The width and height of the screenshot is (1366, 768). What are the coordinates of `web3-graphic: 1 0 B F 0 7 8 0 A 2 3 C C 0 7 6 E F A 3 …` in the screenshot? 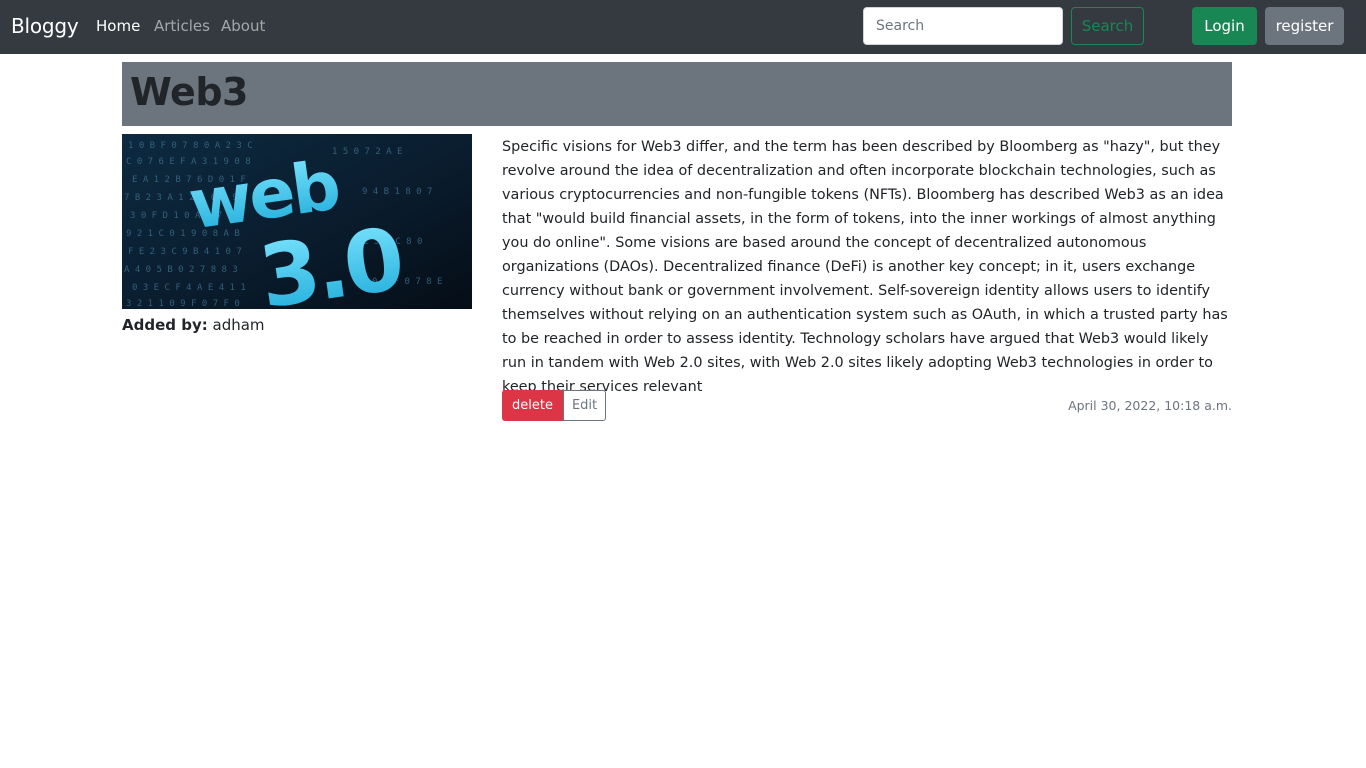 It's located at (297, 221).